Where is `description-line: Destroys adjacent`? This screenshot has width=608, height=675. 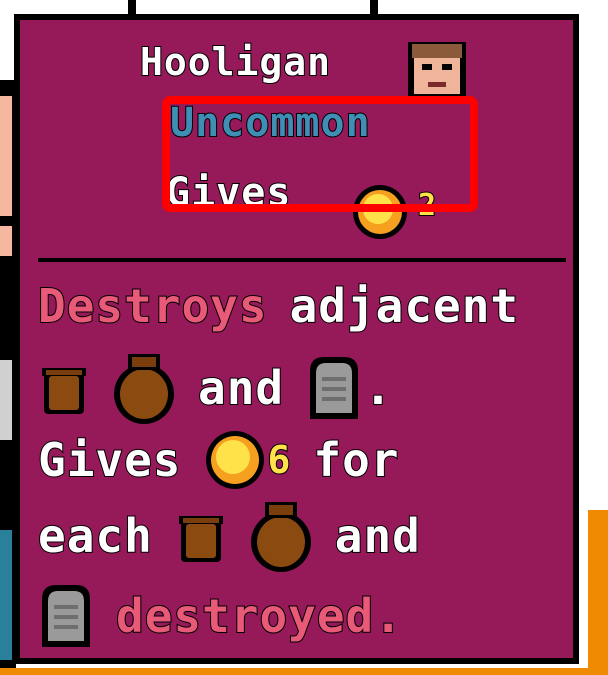 description-line: Destroys adjacent is located at coordinates (278, 306).